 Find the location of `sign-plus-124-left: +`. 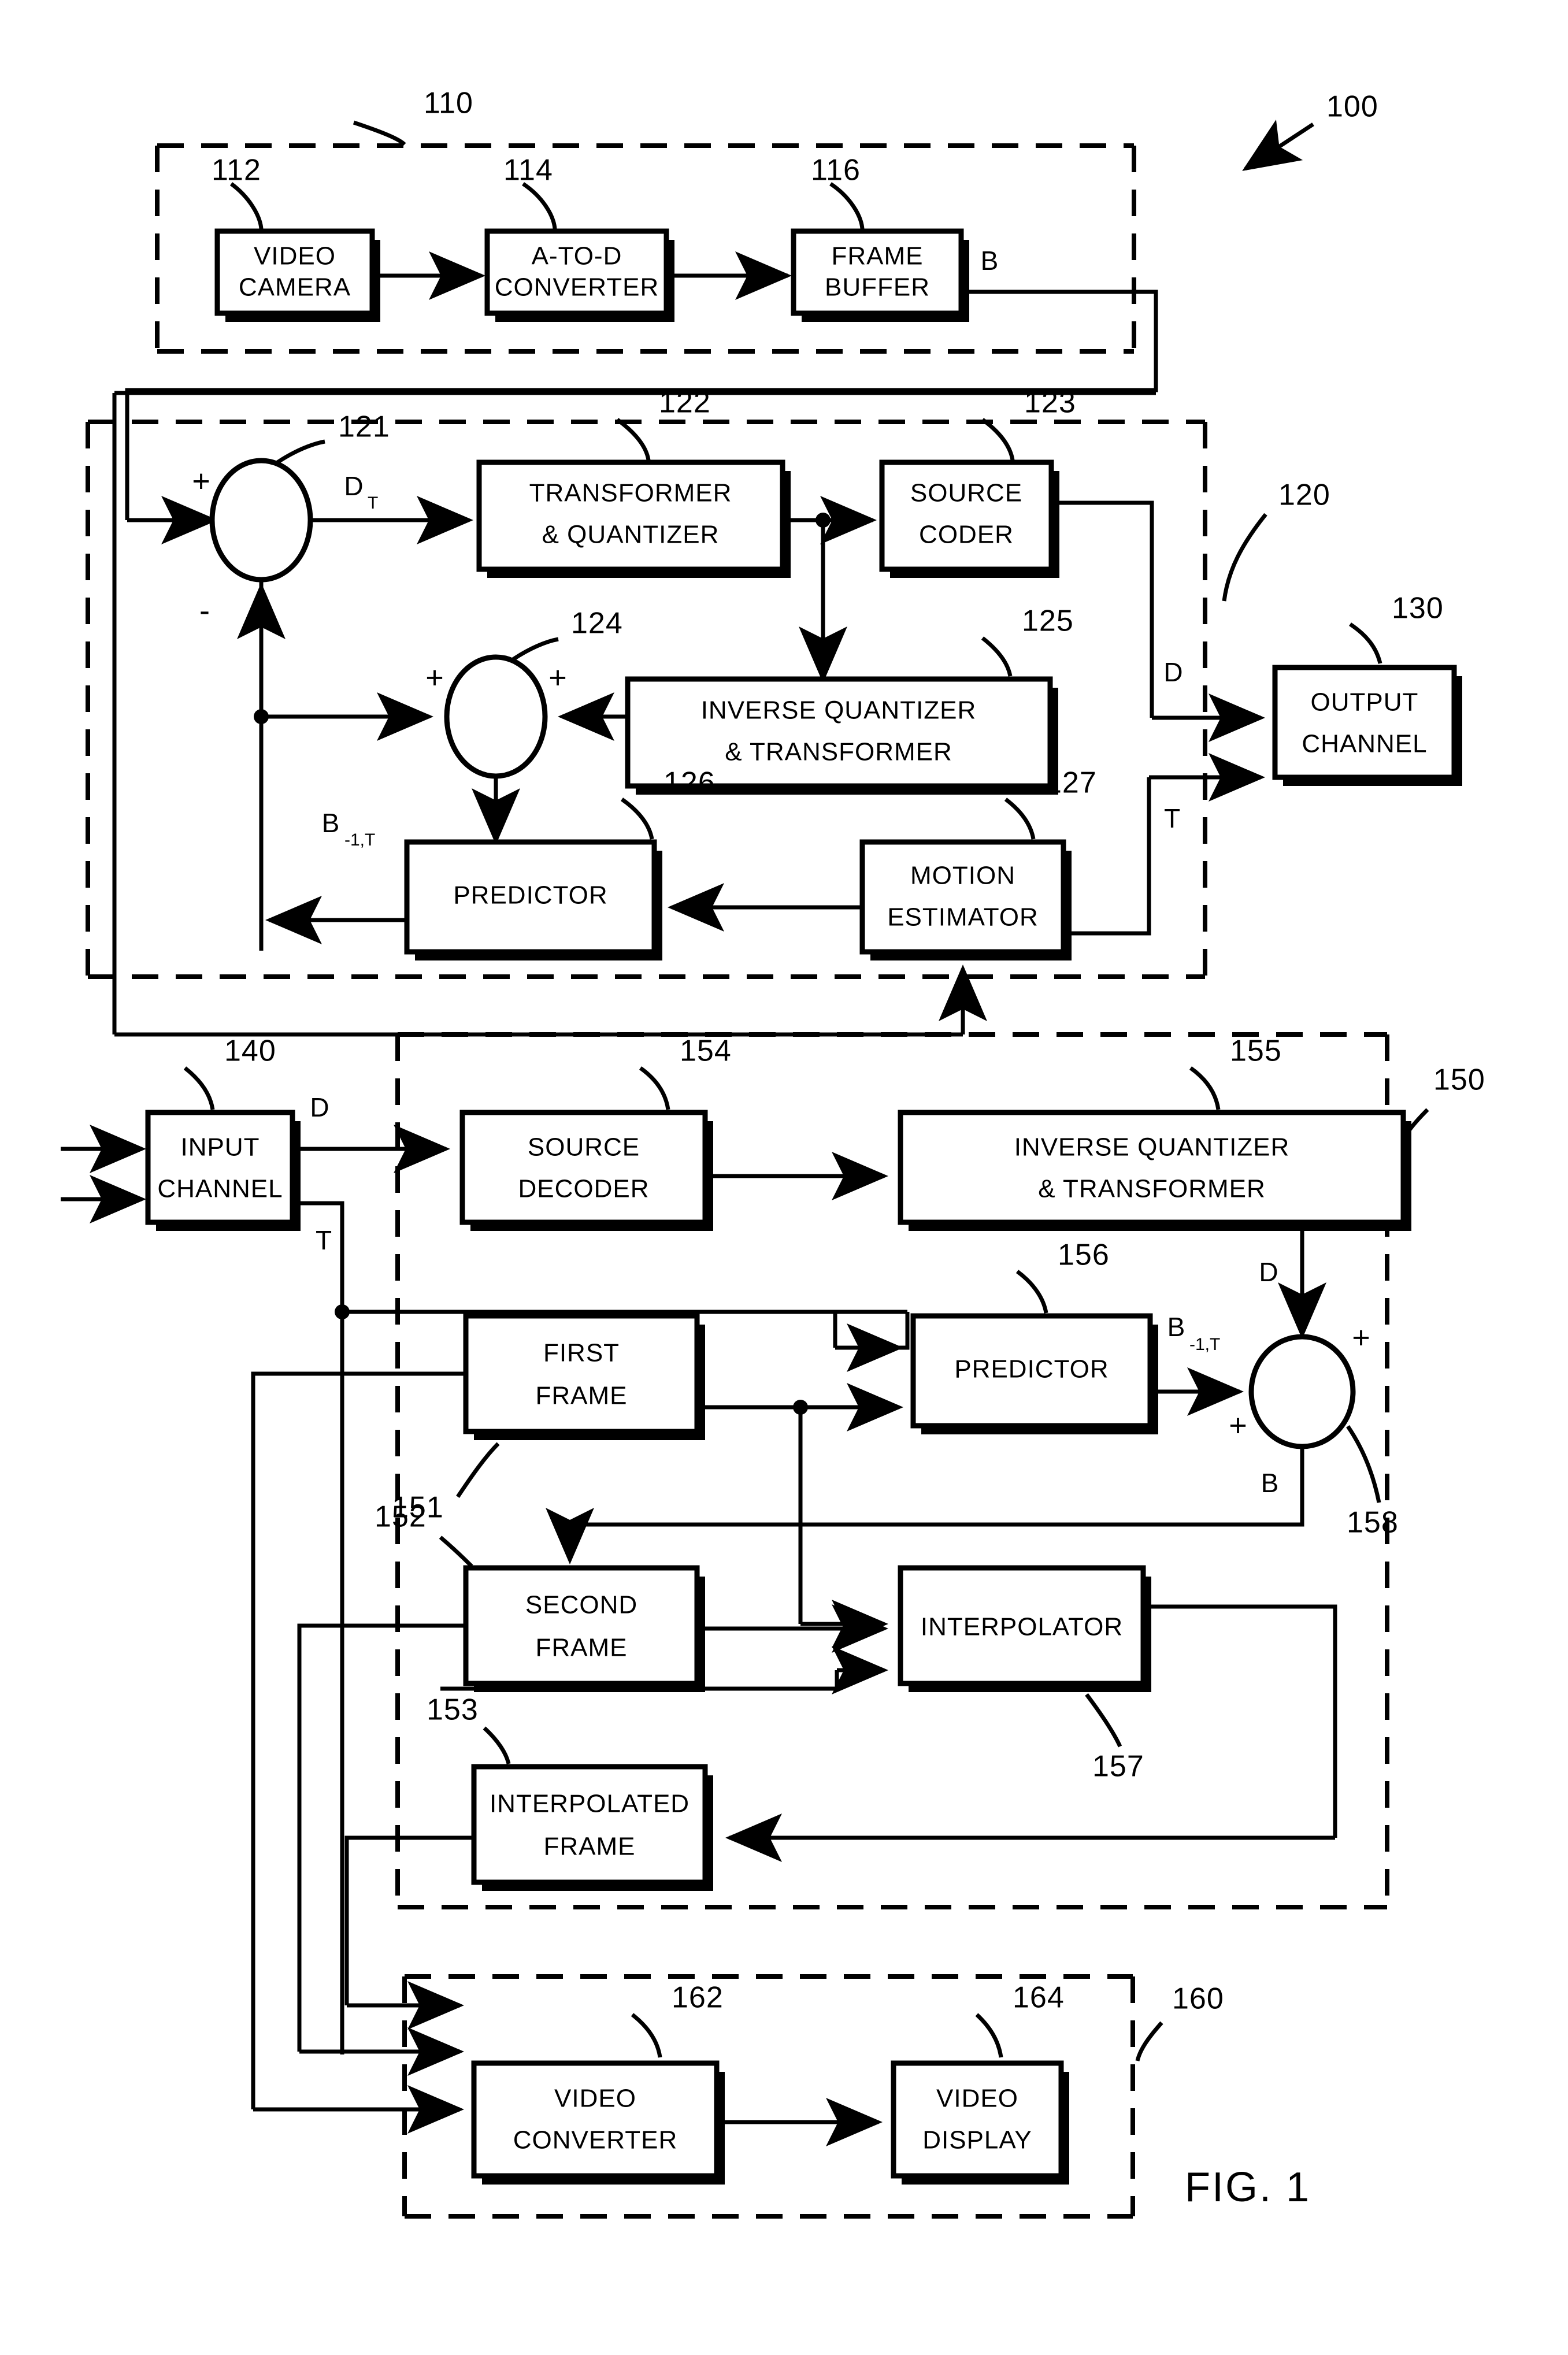

sign-plus-124-left: + is located at coordinates (434, 678).